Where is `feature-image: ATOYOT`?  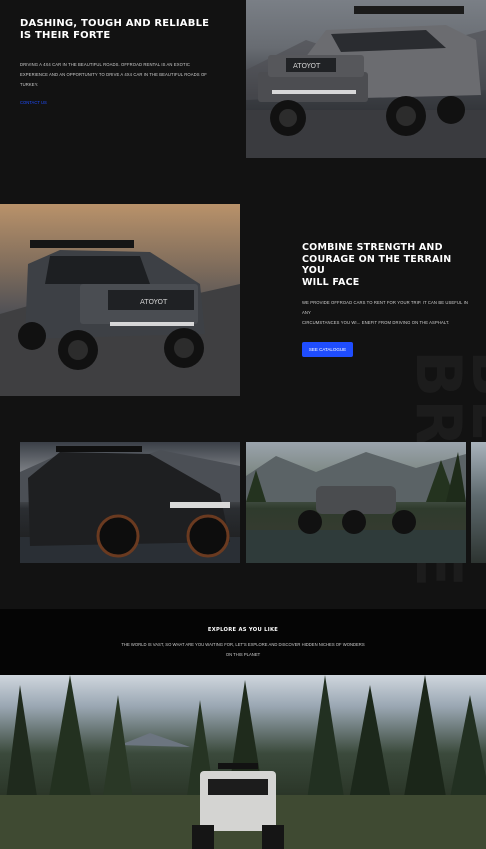
feature-image: ATOYOT is located at coordinates (120, 300).